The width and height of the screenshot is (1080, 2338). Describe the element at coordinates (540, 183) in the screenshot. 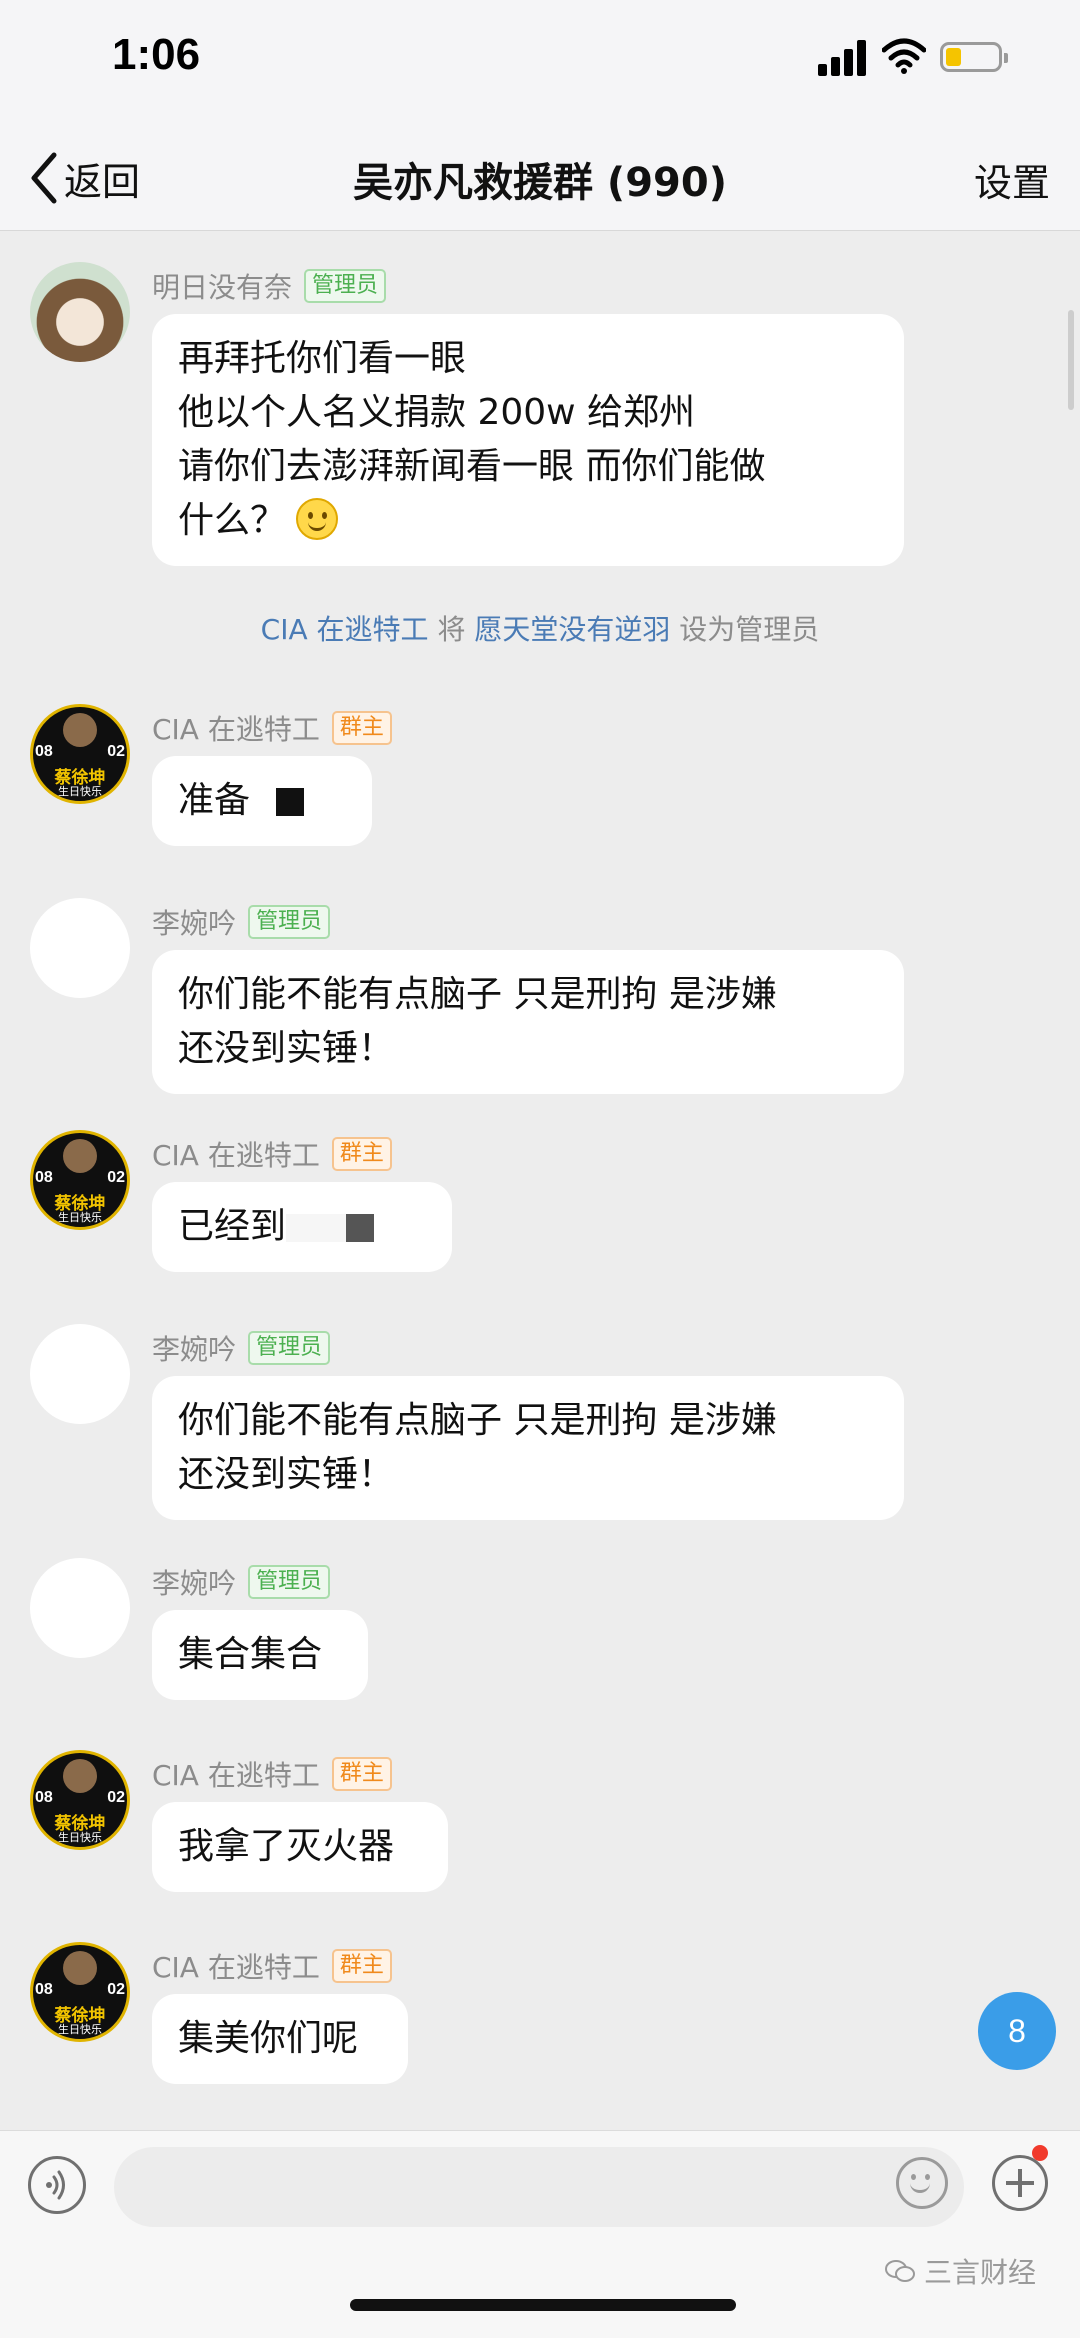

I see `page-title: 吴亦凡救援群 (990)` at that location.